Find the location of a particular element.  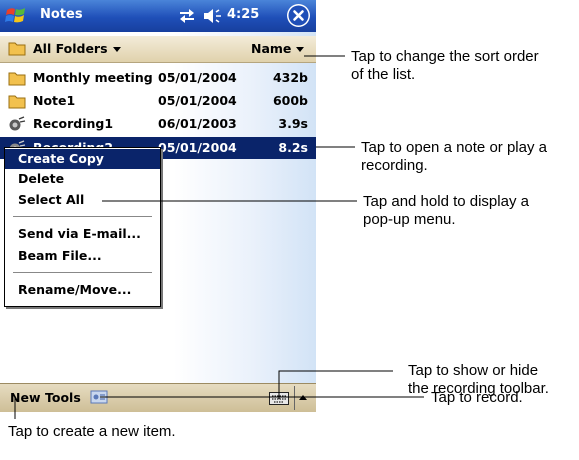

callout-new-item: Tap to create a new item. is located at coordinates (92, 431).